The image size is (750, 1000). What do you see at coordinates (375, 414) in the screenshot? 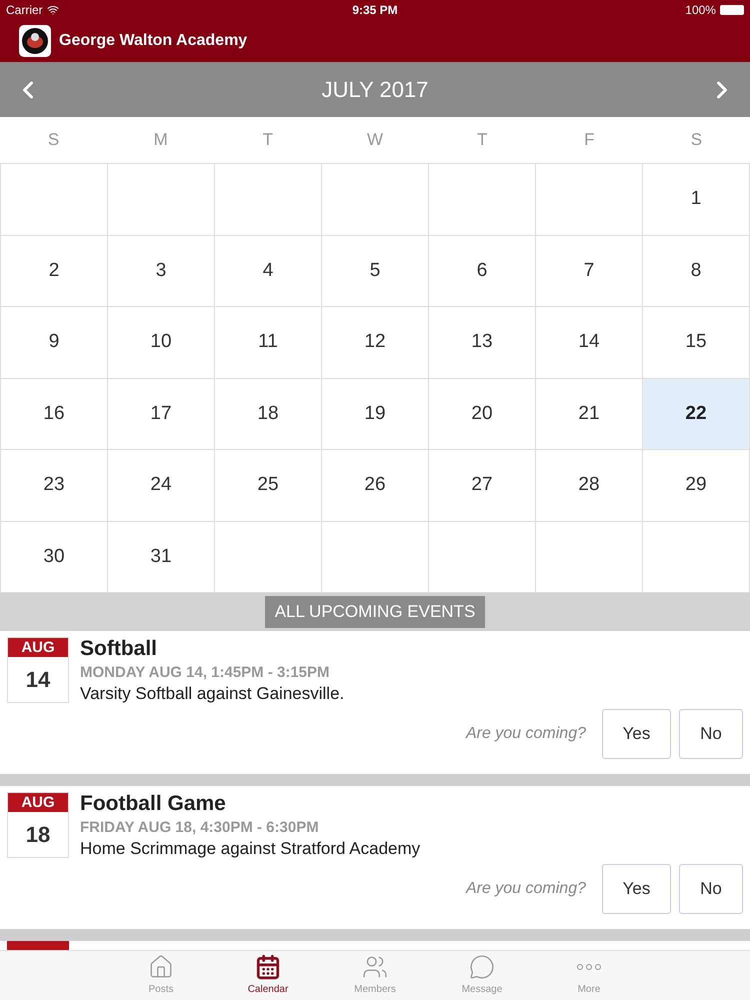
I see `day-cell: 19` at bounding box center [375, 414].